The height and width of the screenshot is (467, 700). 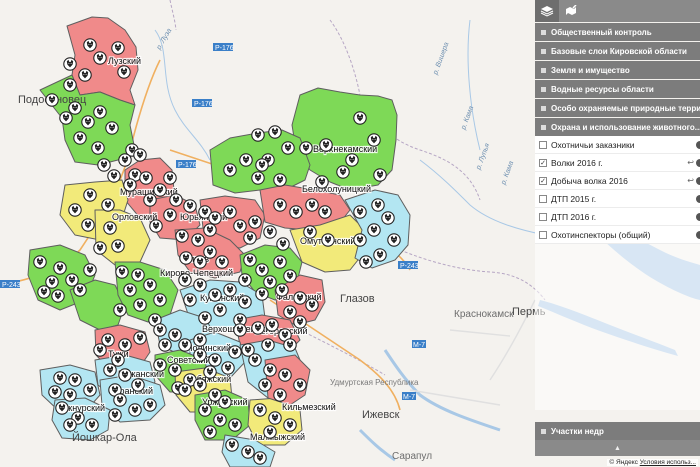 I want to click on arrow-icon: ↩, so click(x=690, y=180).